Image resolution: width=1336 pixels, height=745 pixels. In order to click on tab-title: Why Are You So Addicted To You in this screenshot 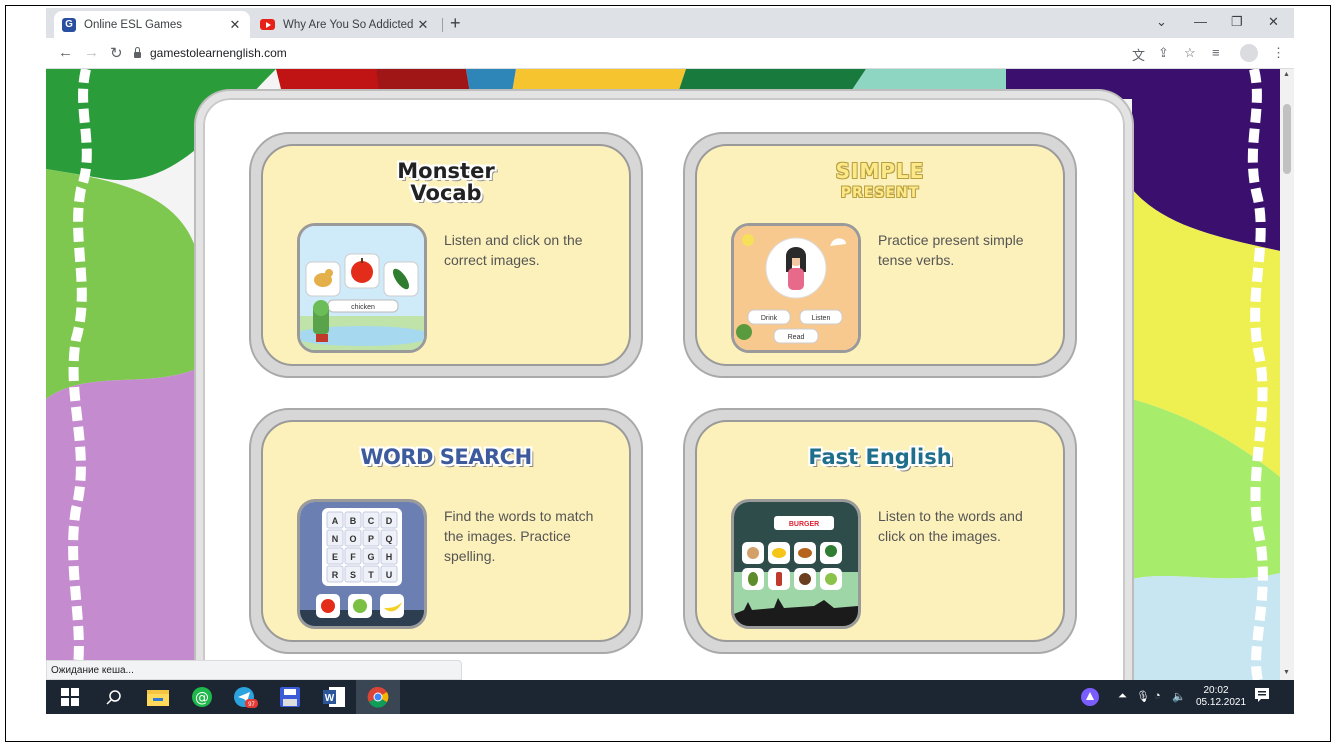, I will do `click(349, 24)`.